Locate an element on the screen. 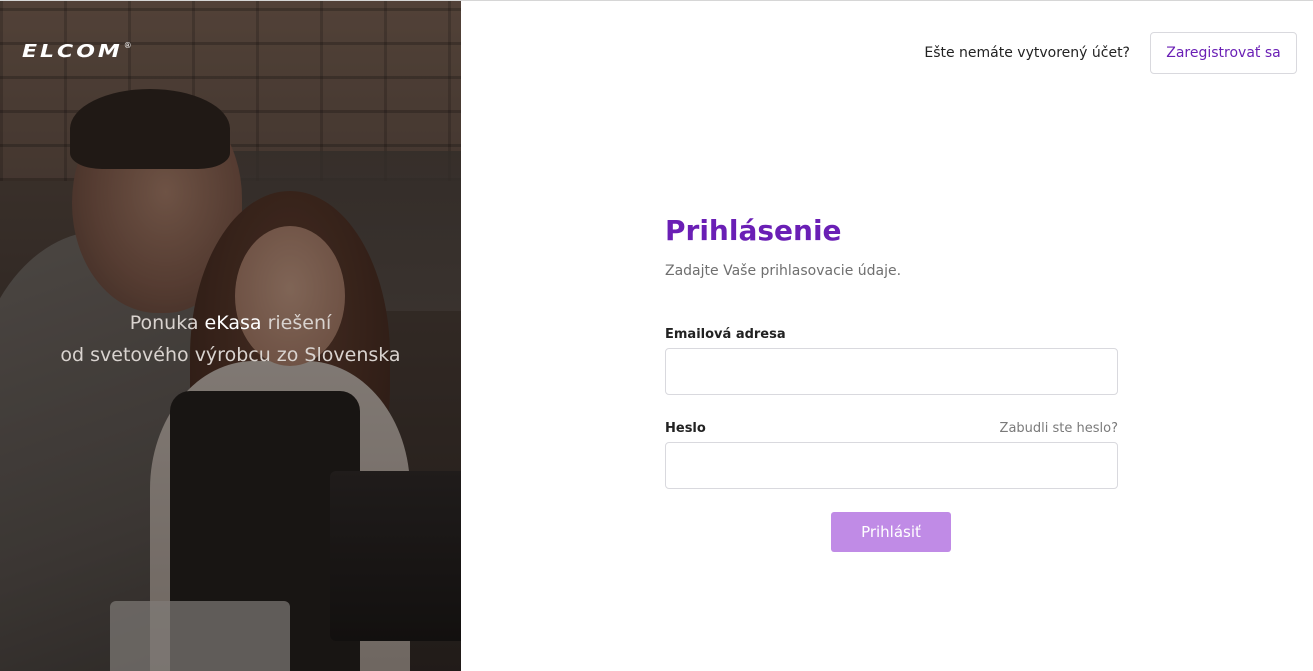  login-button: Prihlásiť is located at coordinates (891, 532).